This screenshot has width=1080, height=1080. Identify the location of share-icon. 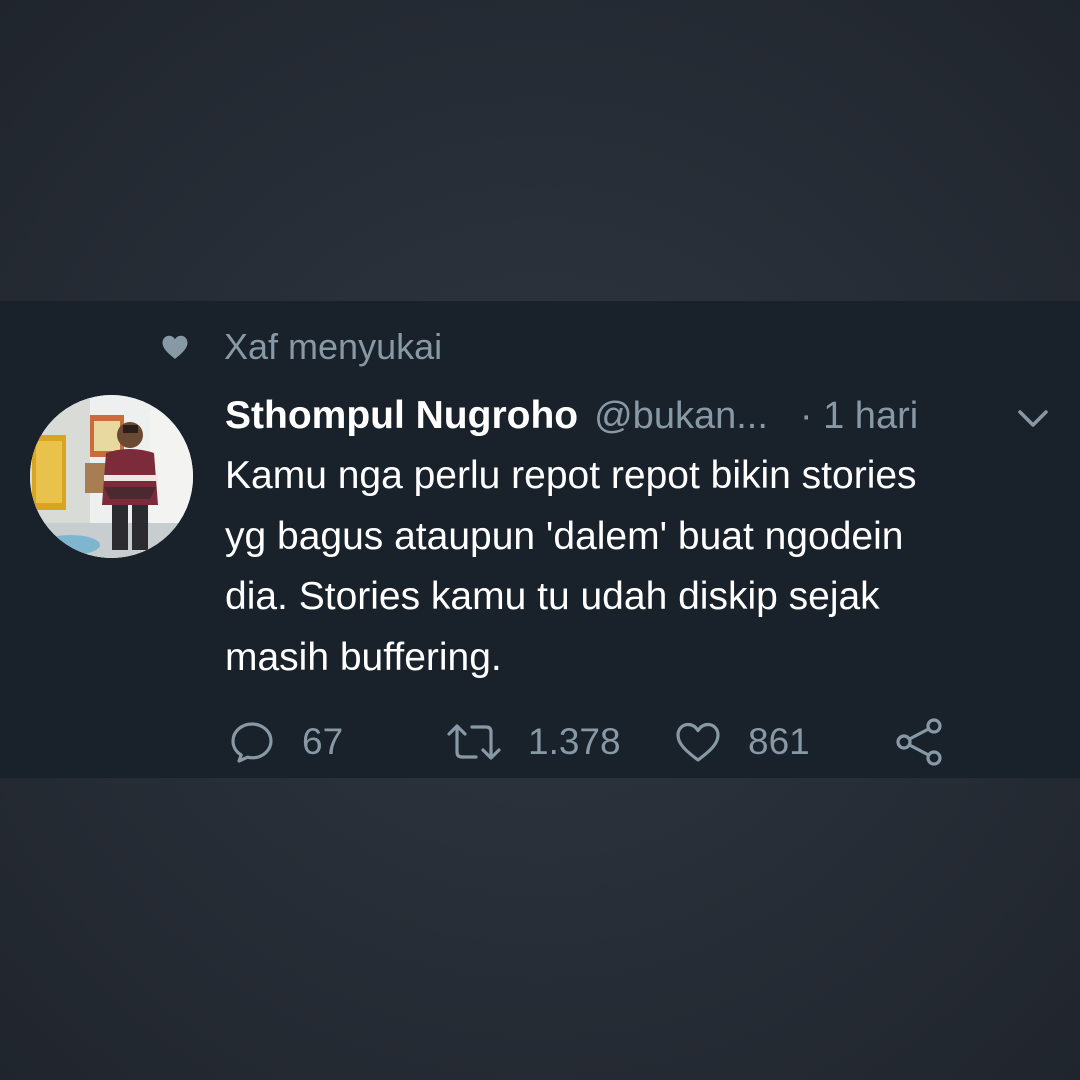
(919, 742).